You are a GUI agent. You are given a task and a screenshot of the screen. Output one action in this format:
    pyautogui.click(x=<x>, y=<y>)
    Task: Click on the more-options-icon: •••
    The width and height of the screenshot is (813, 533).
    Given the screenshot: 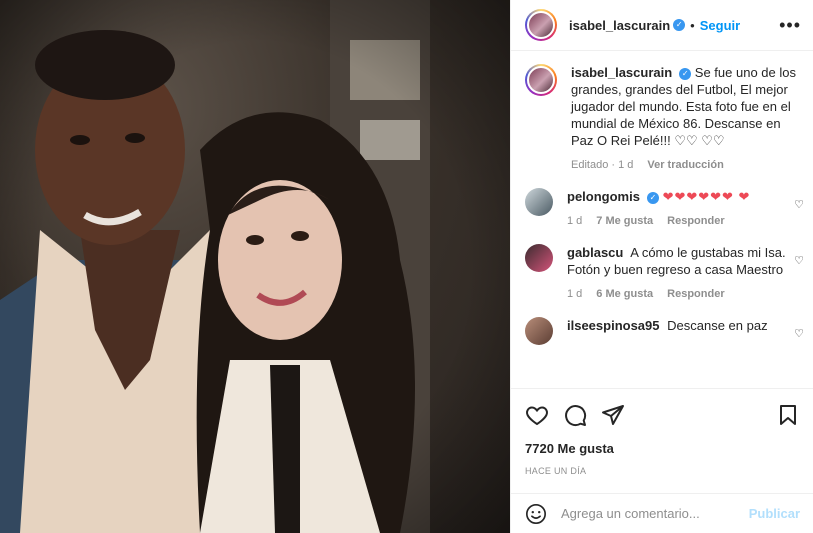 What is the action you would take?
    pyautogui.click(x=790, y=25)
    